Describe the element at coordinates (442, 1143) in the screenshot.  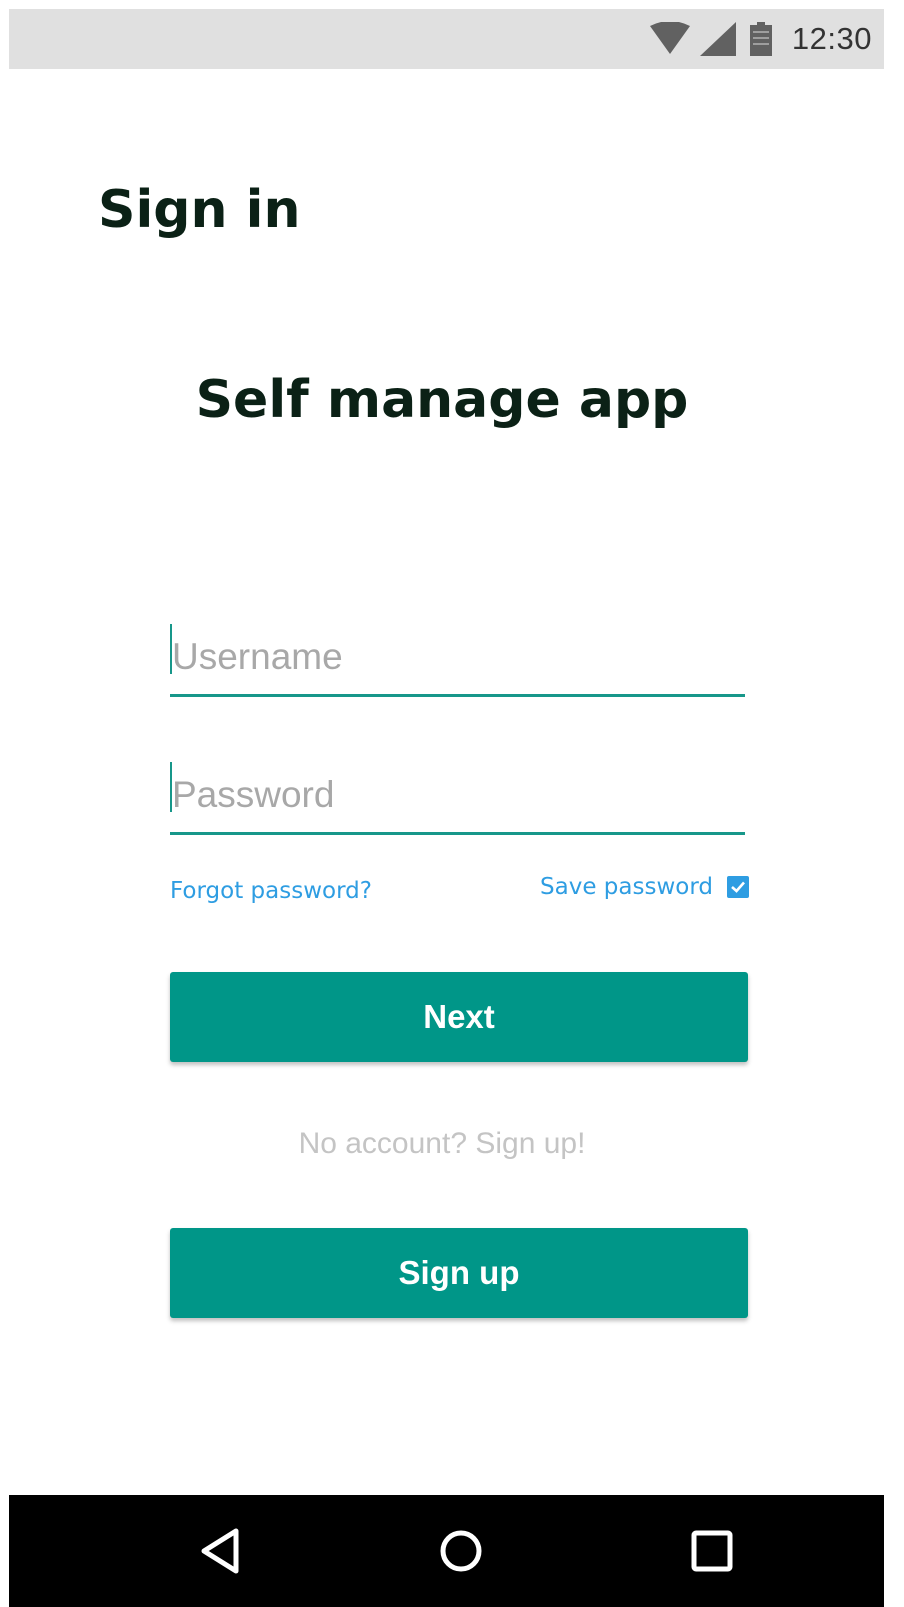
I see `no-account-text: No account? Sign up!` at that location.